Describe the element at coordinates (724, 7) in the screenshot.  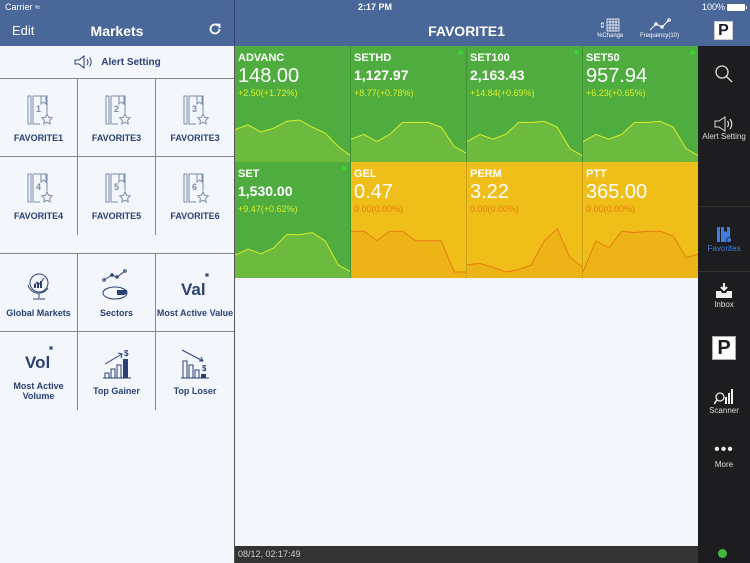
I see `battery-indicator: 100%` at that location.